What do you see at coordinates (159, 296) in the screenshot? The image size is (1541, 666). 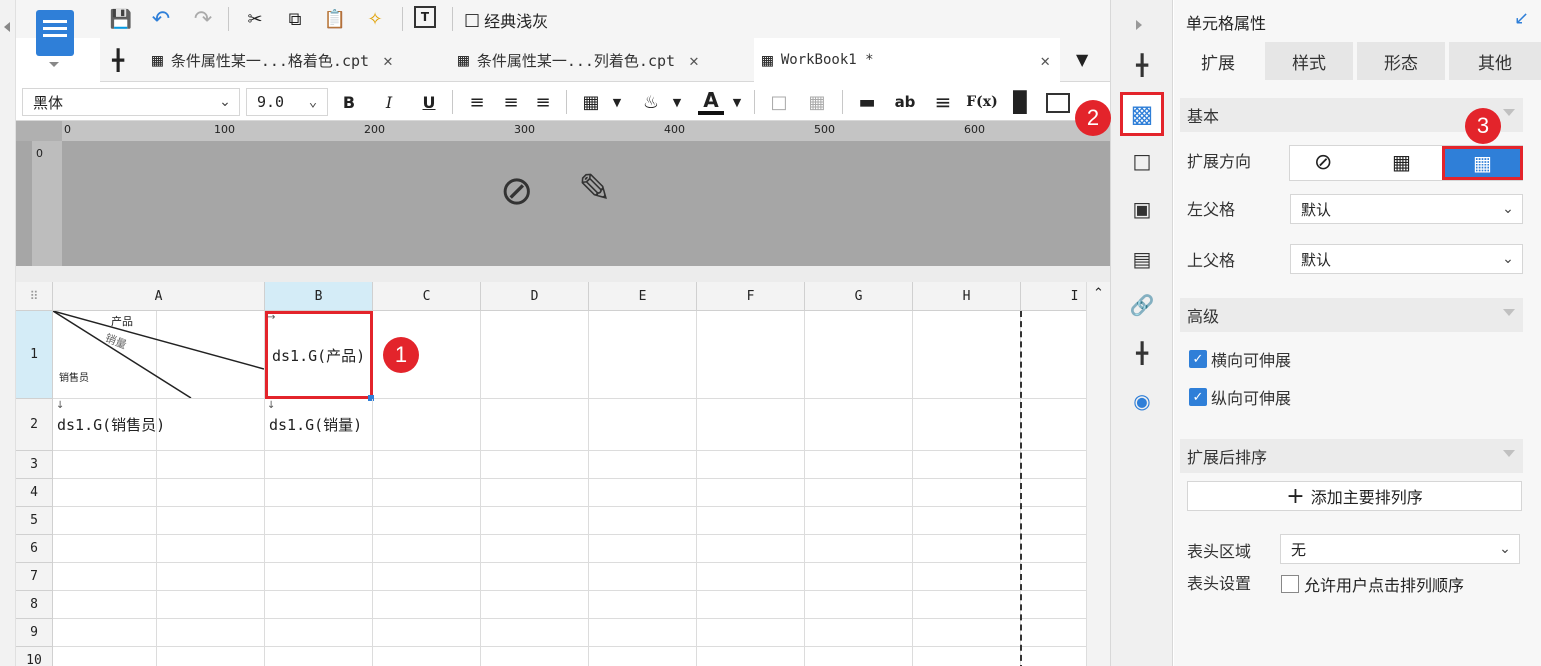 I see `column-header: A` at bounding box center [159, 296].